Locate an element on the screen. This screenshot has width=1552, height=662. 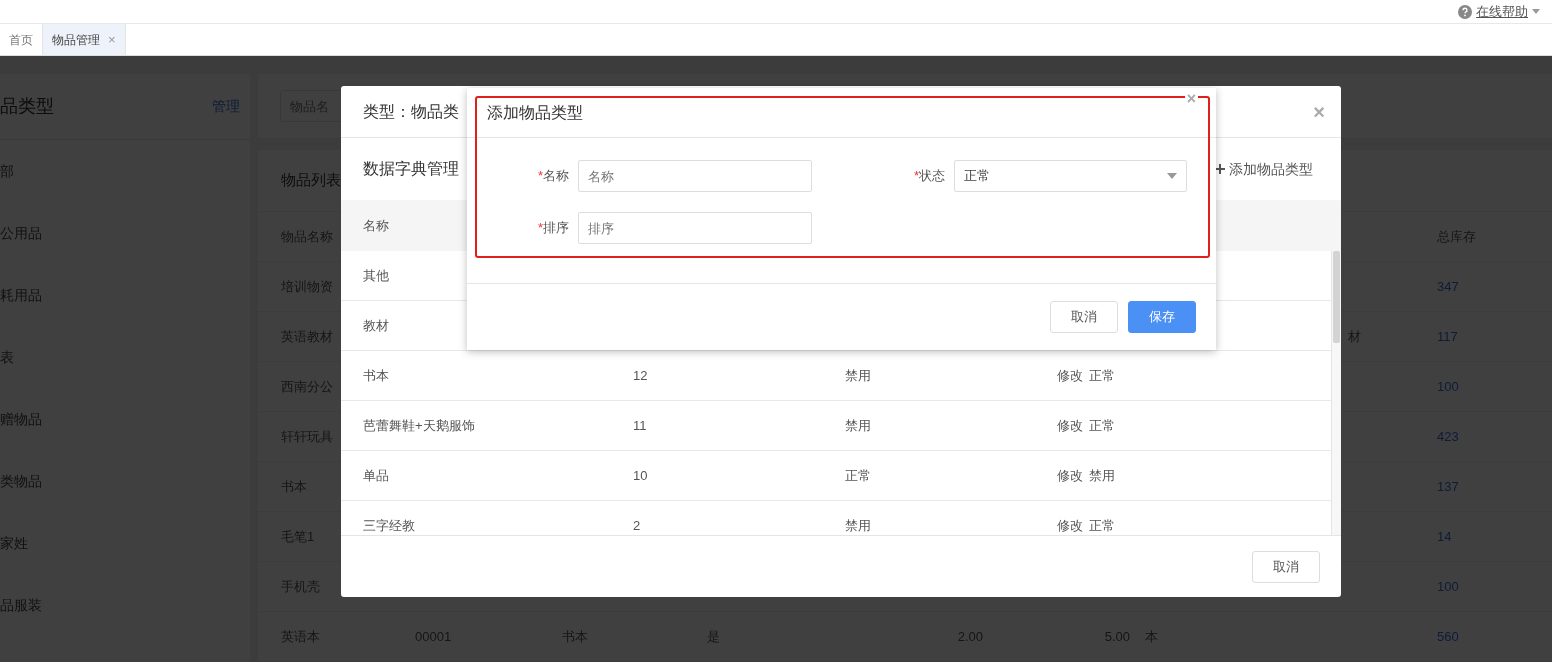
input-field: 名称 is located at coordinates (695, 176).